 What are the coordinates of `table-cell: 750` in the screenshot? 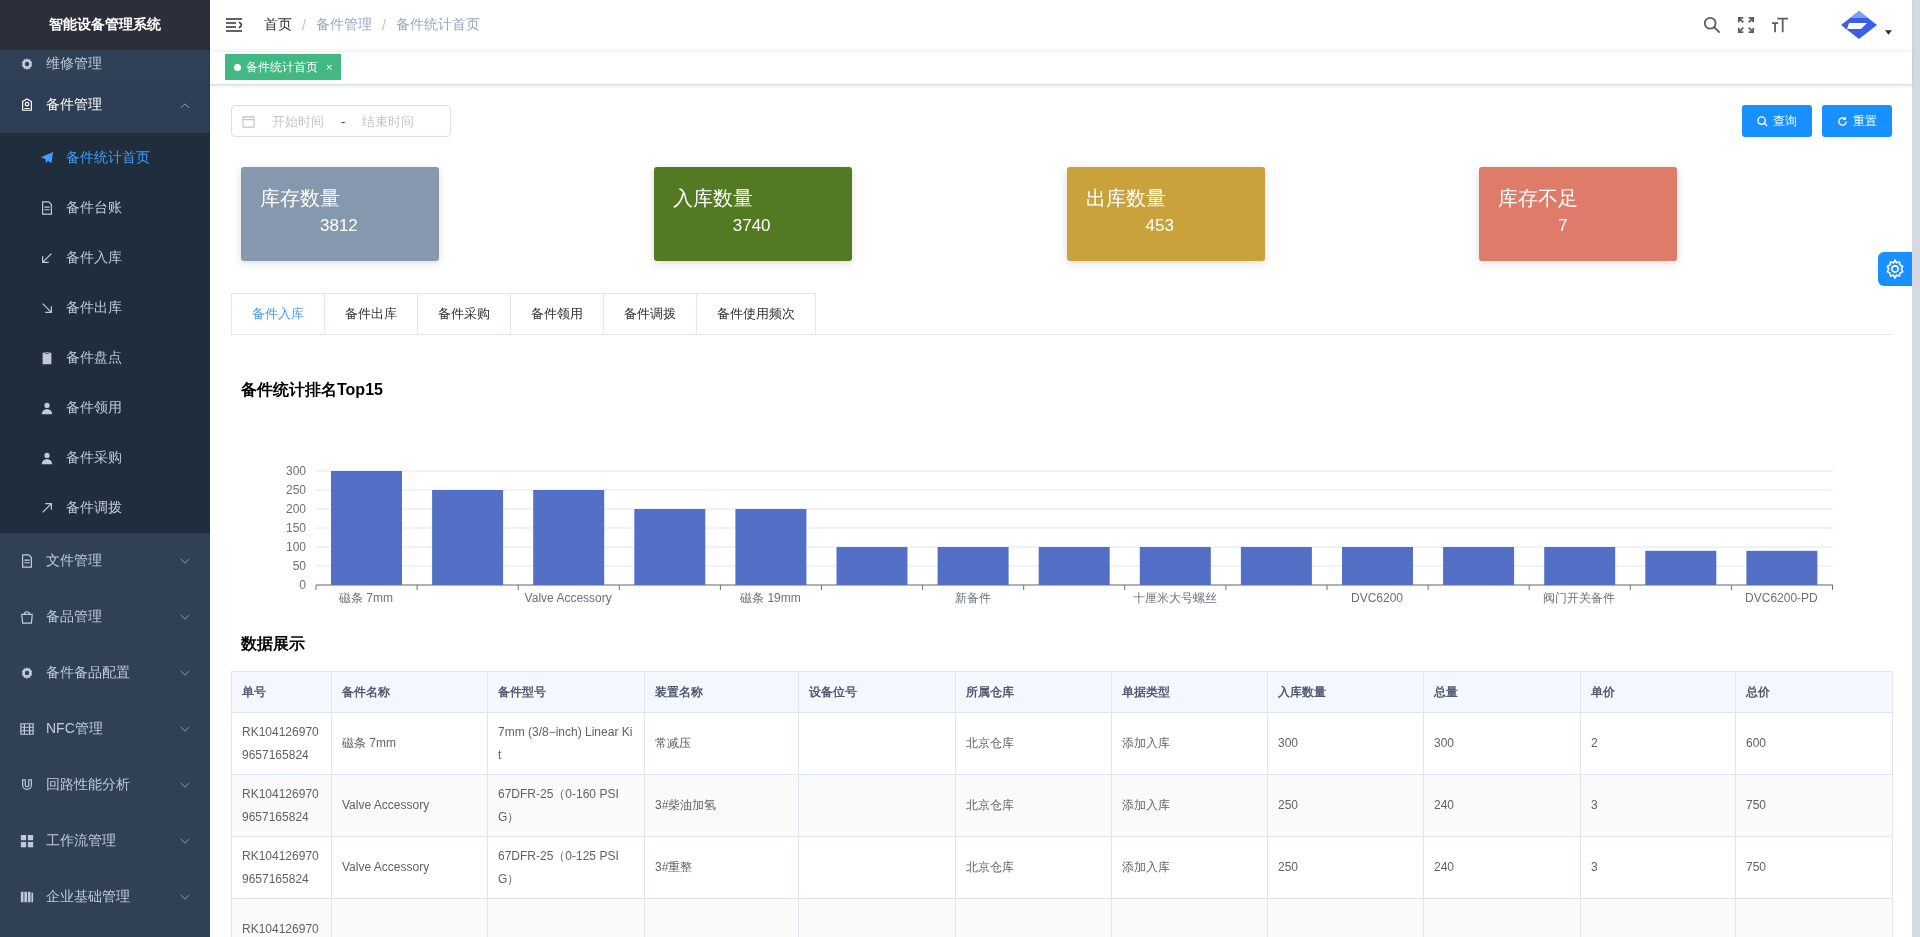 It's located at (1756, 805).